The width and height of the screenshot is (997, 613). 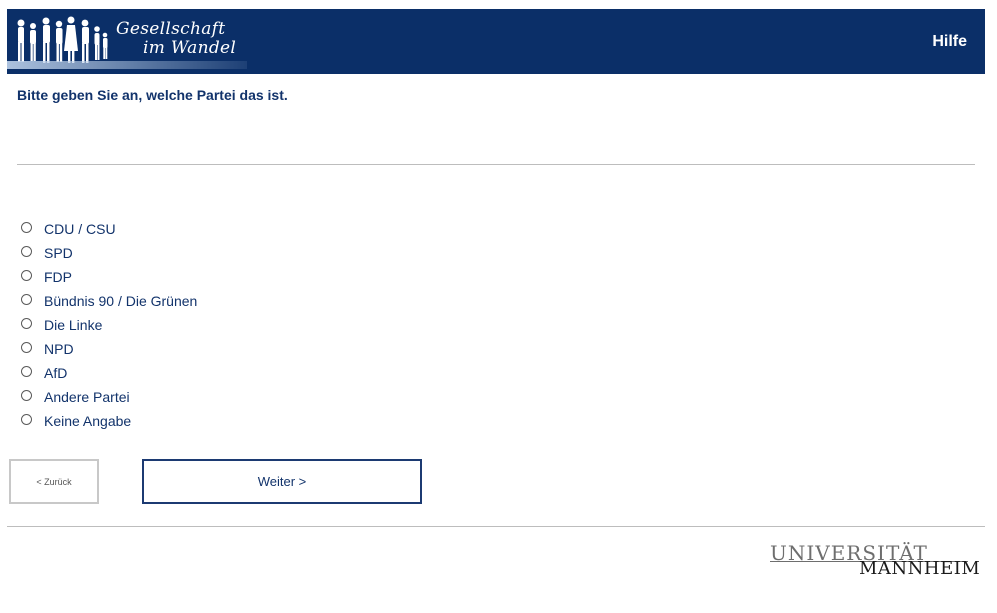 What do you see at coordinates (109, 348) in the screenshot?
I see `option-npd: NPD` at bounding box center [109, 348].